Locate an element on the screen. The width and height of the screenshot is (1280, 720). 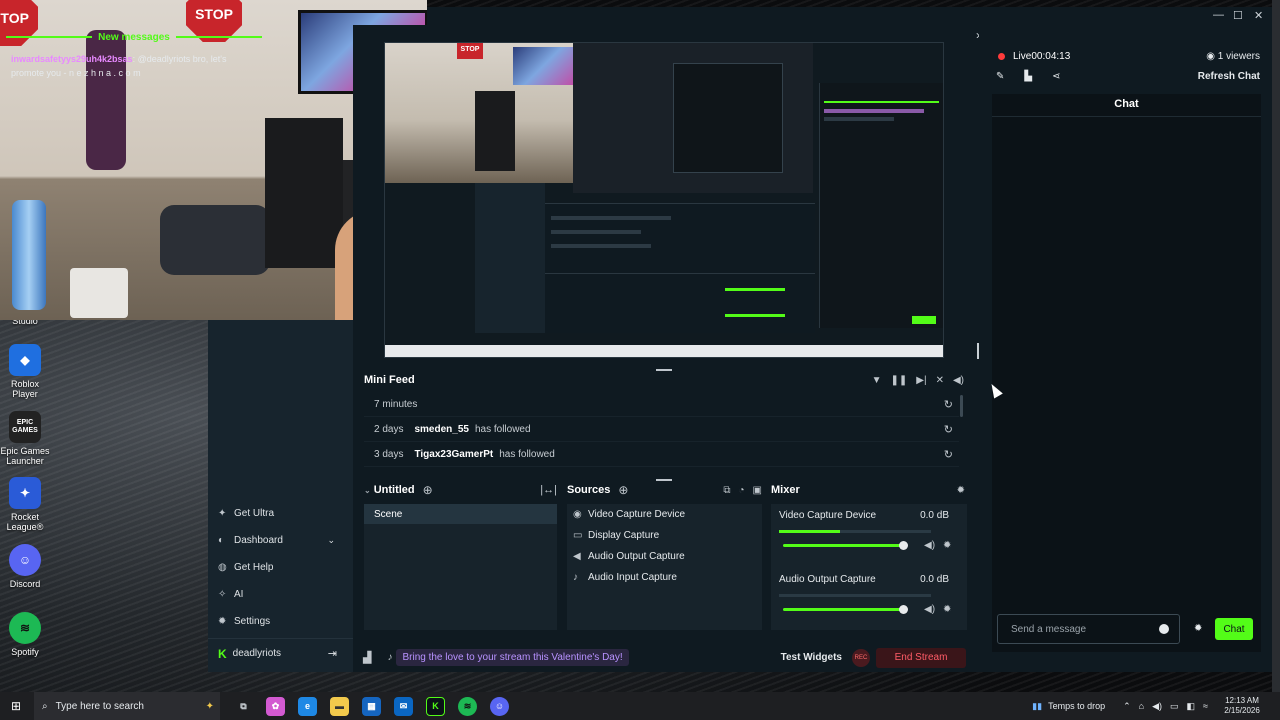
pause-icon: ❚❚ is located at coordinates (899, 380).